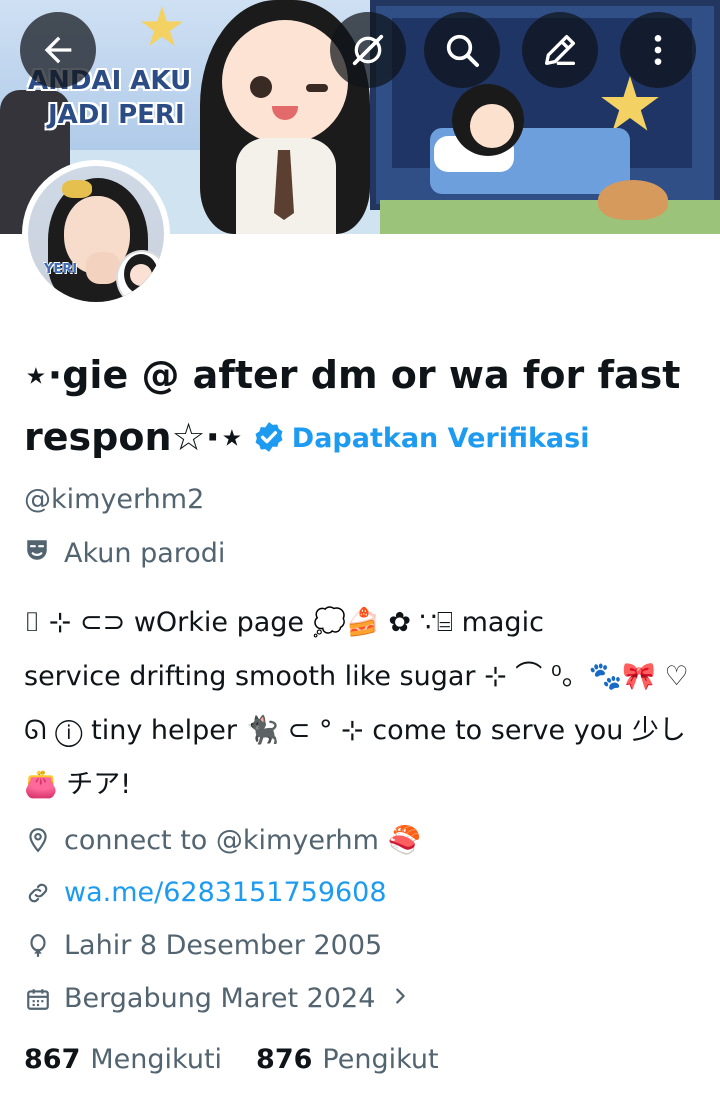 The image size is (720, 1094). I want to click on grok-button, so click(368, 50).